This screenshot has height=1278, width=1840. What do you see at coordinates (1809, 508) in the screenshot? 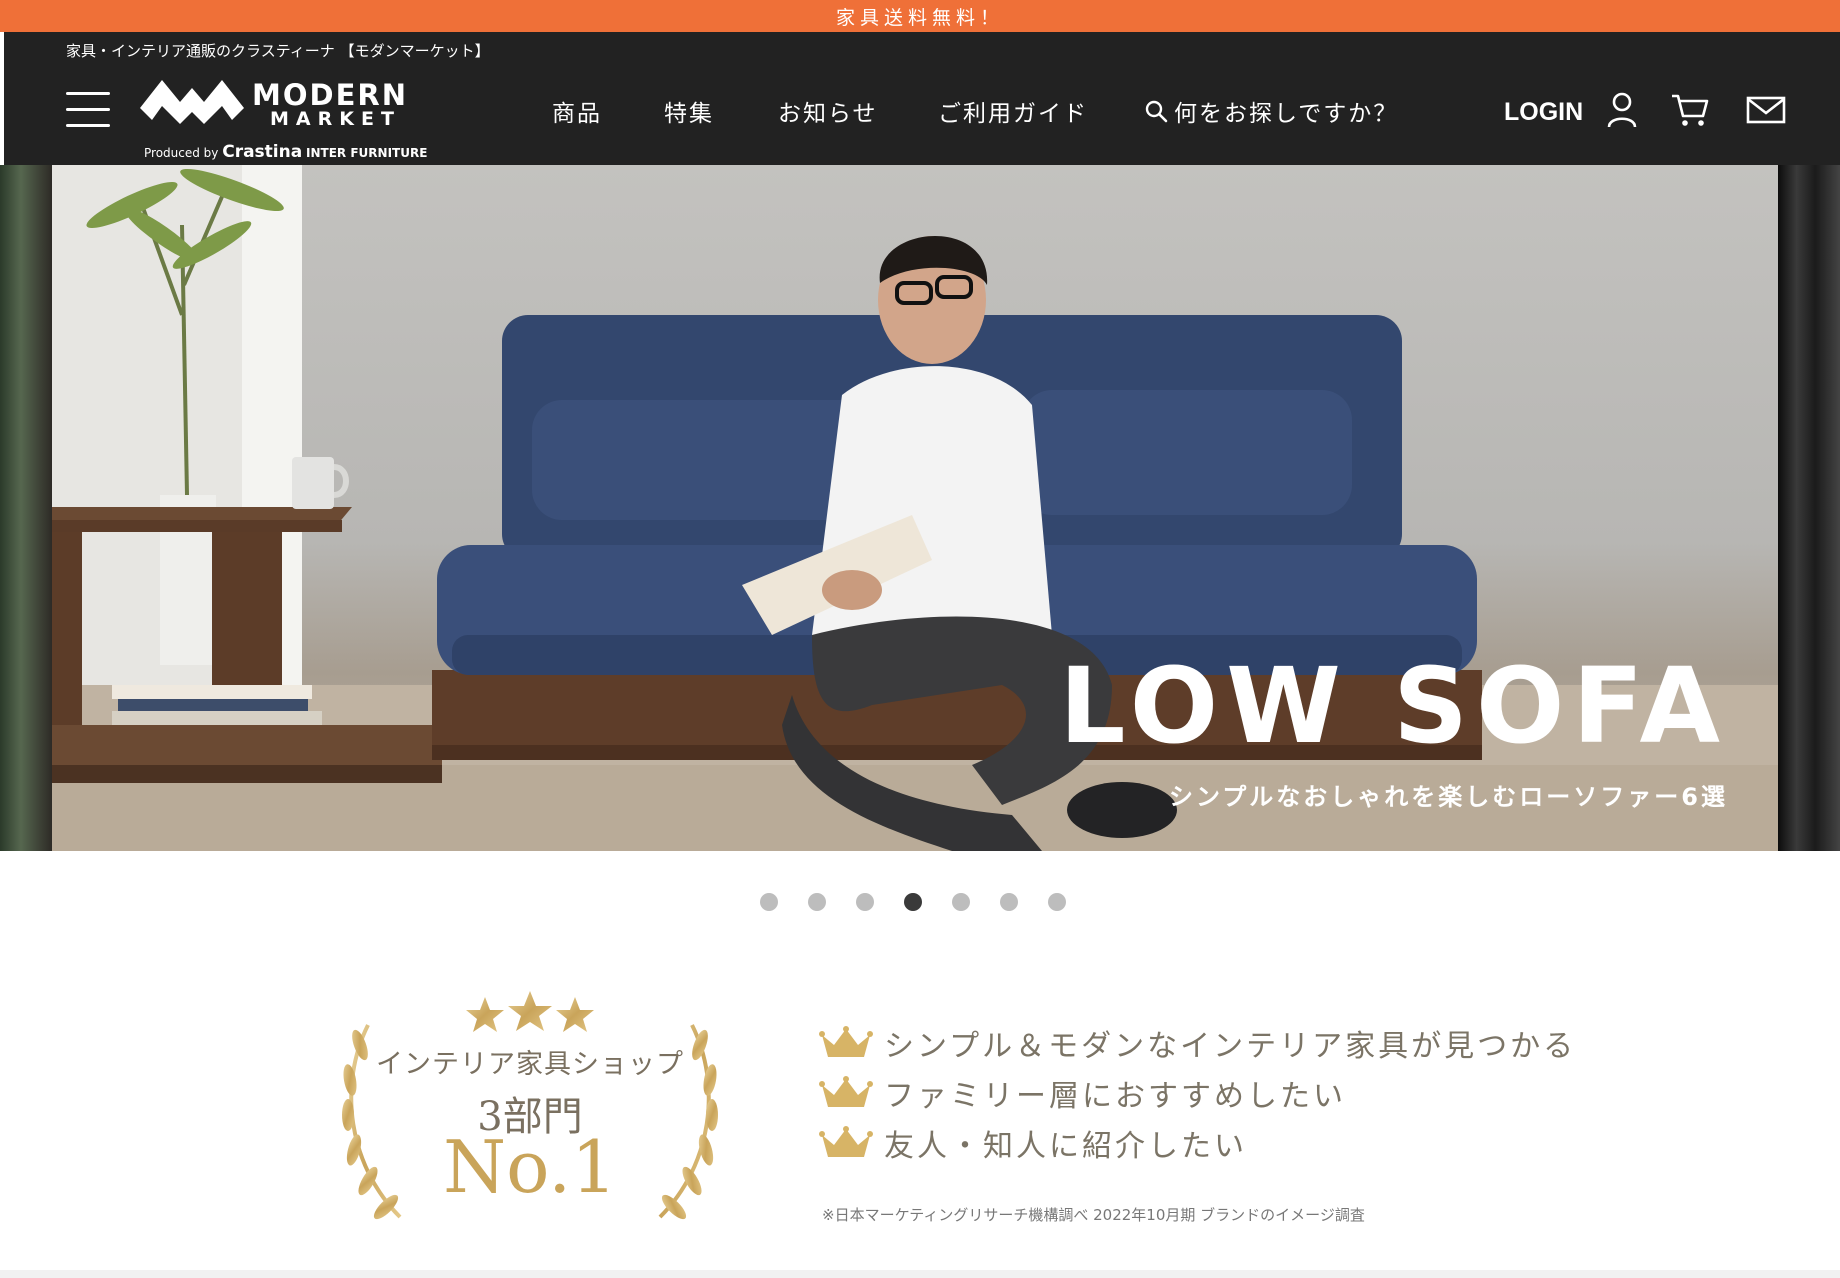
I see `next-slide-peek` at bounding box center [1809, 508].